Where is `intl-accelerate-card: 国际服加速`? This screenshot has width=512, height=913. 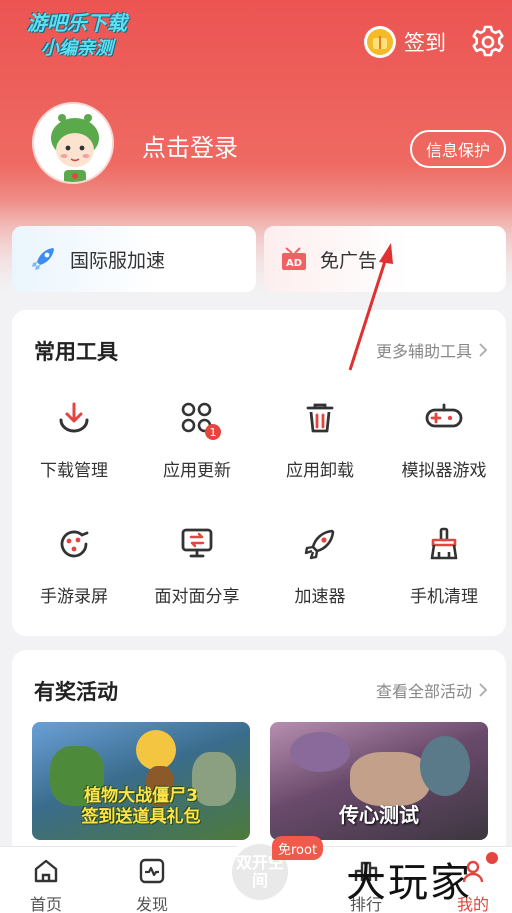 intl-accelerate-card: 国际服加速 is located at coordinates (134, 259).